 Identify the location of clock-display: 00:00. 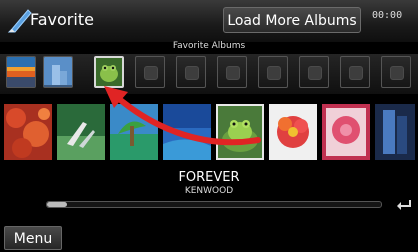
(387, 15).